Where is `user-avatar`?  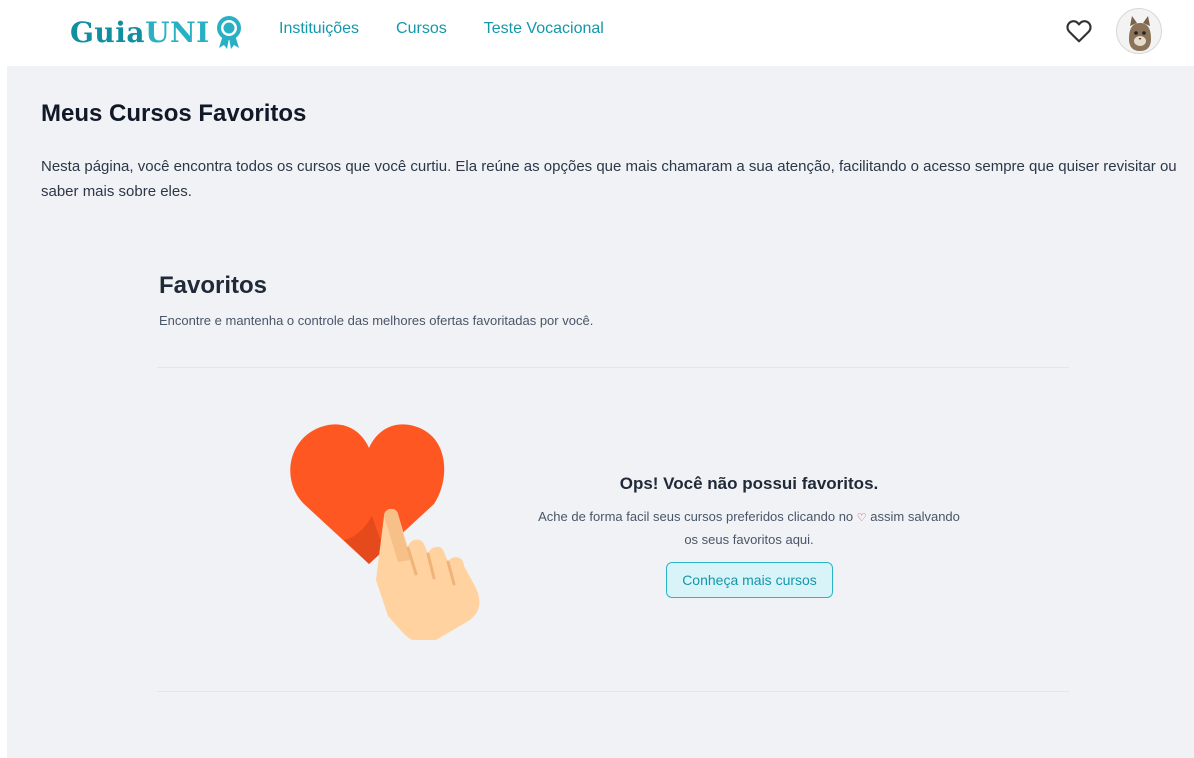 user-avatar is located at coordinates (1139, 31).